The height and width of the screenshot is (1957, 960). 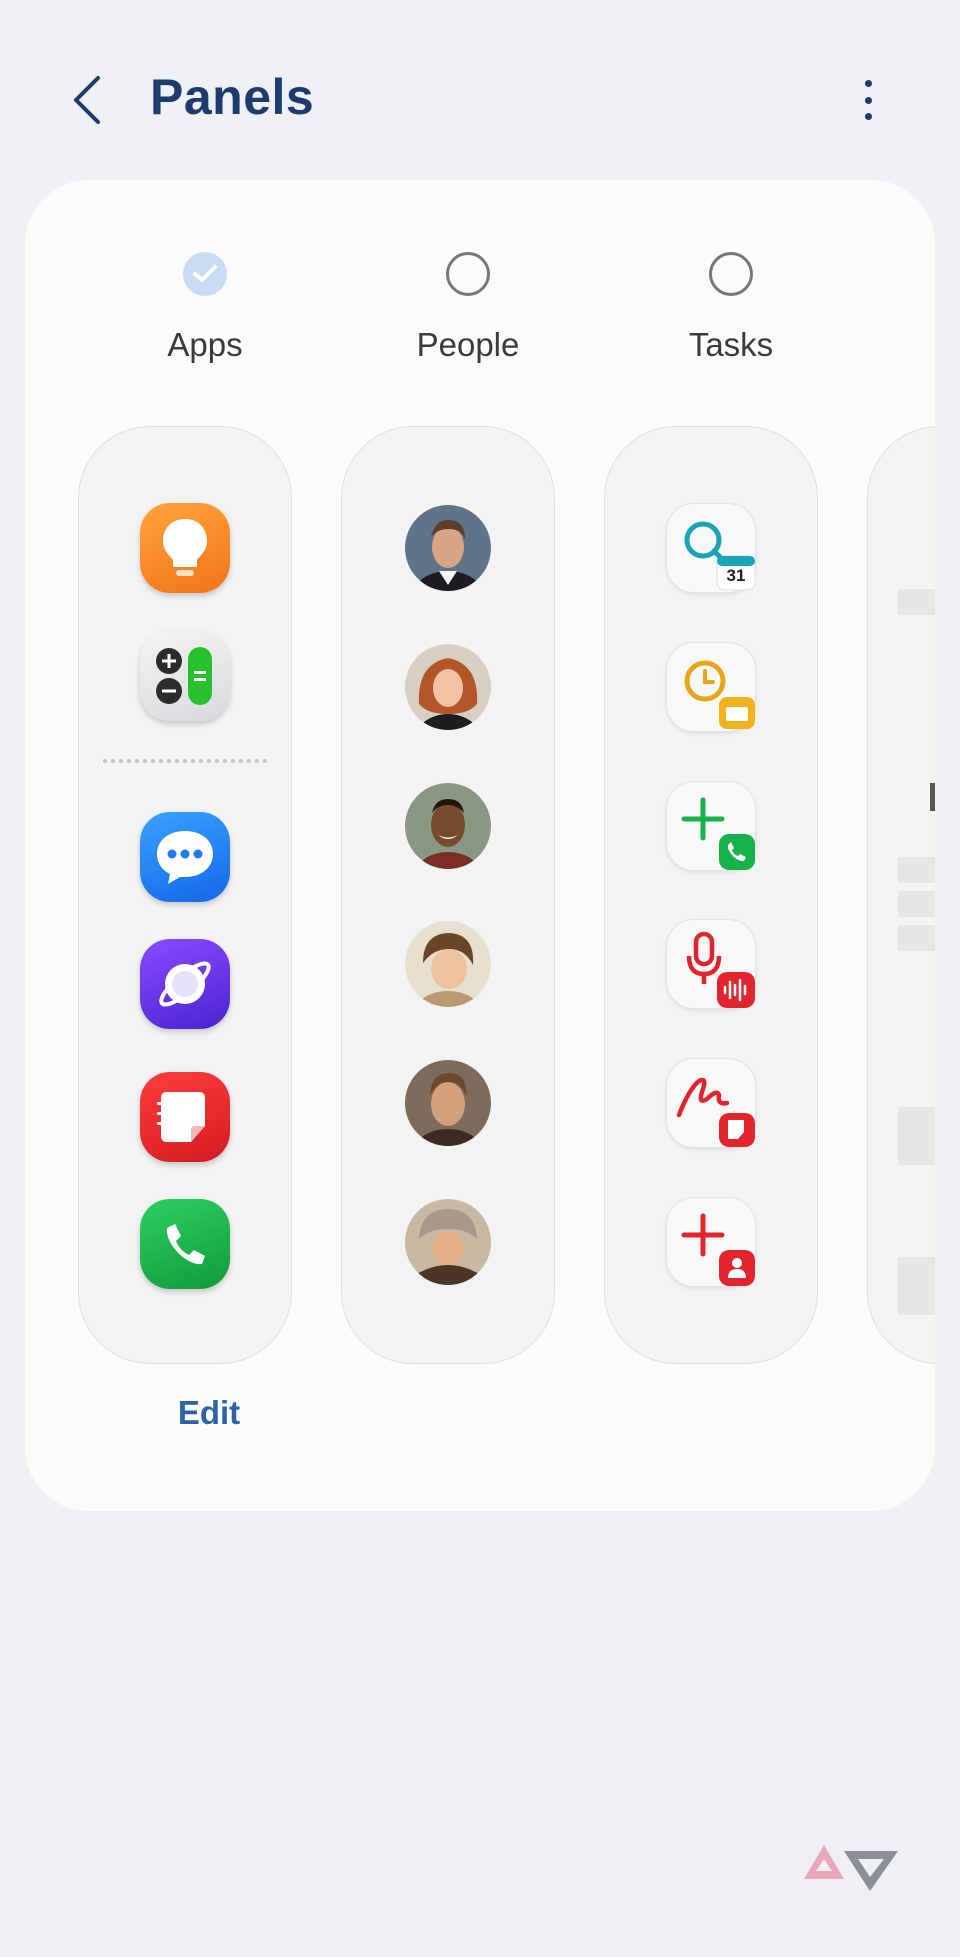 I want to click on chevron-left-icon, so click(x=87, y=100).